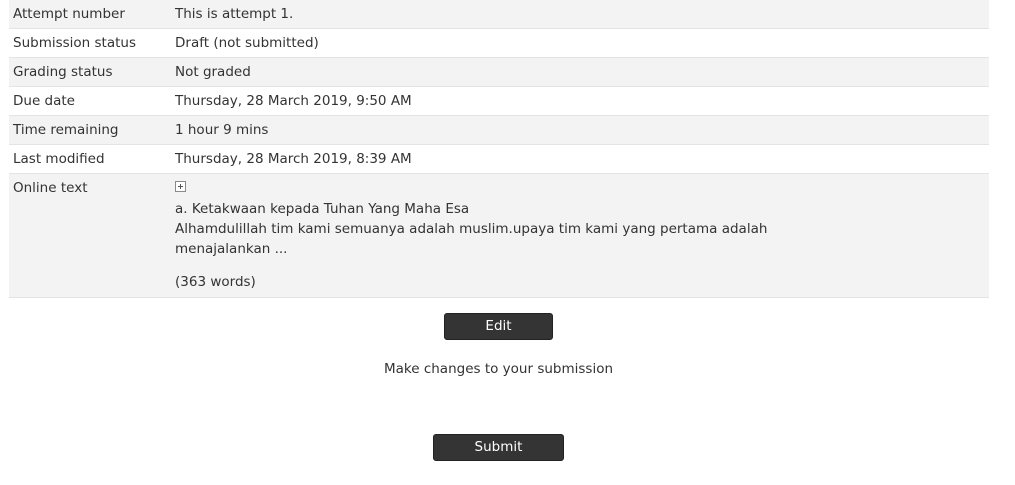 The height and width of the screenshot is (485, 1015). I want to click on online-text-label: Online text, so click(90, 235).